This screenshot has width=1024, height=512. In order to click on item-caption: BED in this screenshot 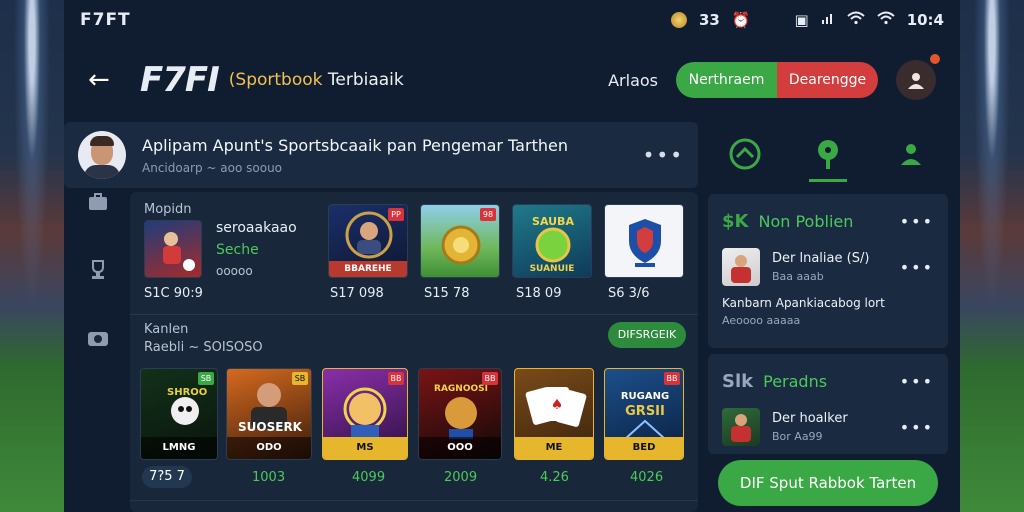, I will do `click(644, 448)`.